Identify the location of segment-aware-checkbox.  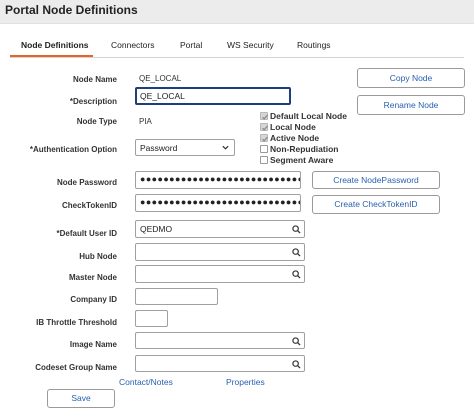
(264, 160).